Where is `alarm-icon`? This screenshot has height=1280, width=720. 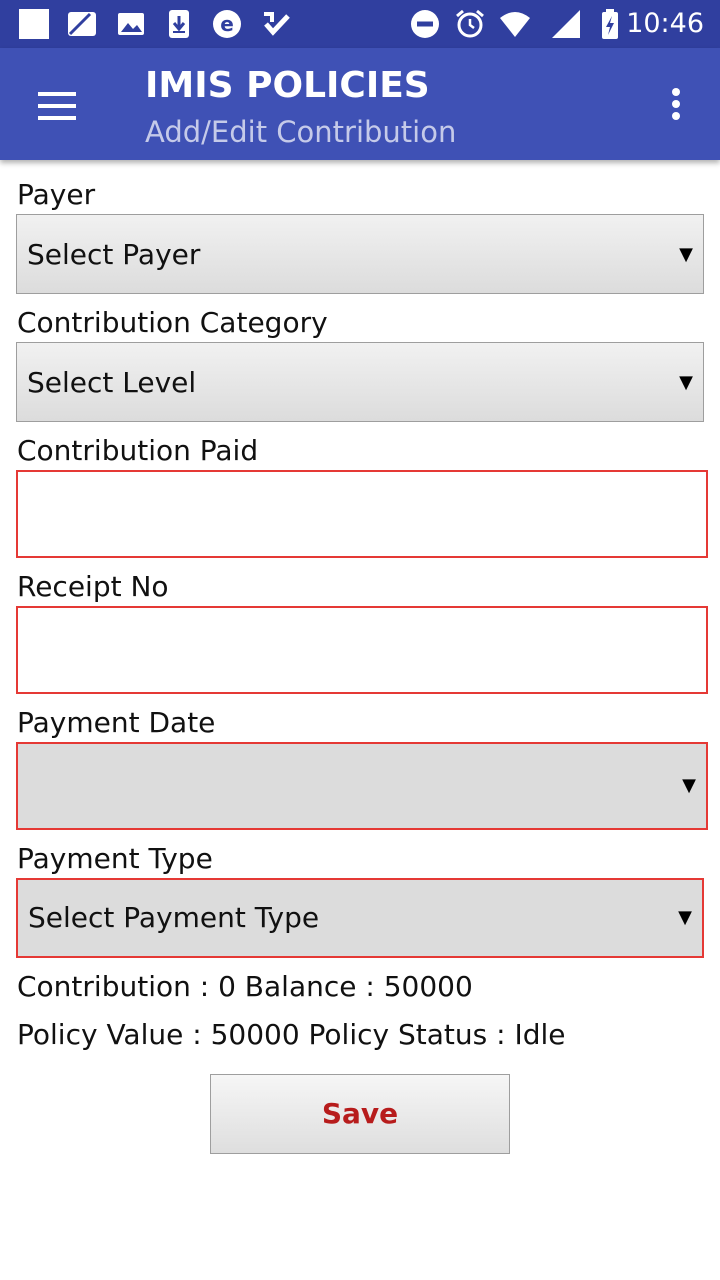
alarm-icon is located at coordinates (470, 23).